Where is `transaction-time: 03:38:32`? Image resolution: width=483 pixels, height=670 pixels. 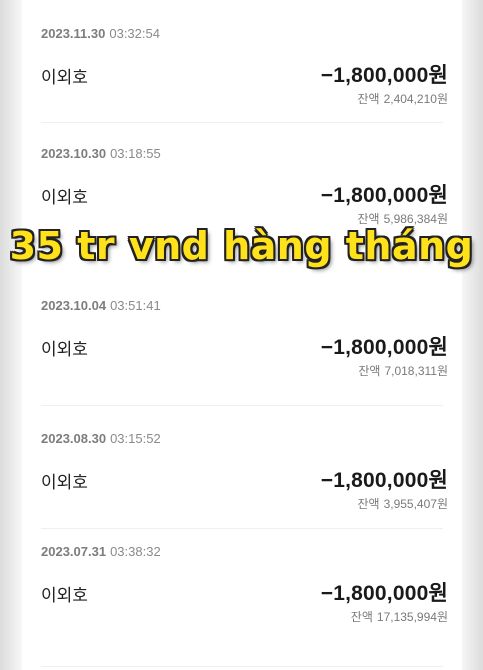 transaction-time: 03:38:32 is located at coordinates (135, 551).